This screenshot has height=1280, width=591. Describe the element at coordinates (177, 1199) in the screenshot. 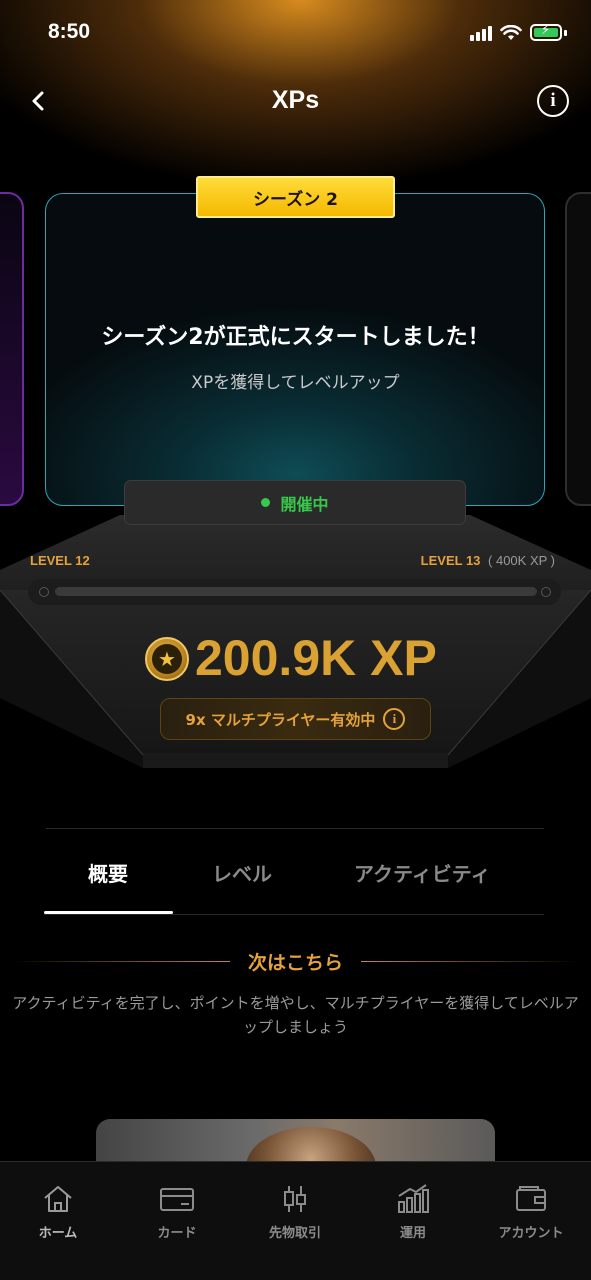

I see `card-icon` at that location.